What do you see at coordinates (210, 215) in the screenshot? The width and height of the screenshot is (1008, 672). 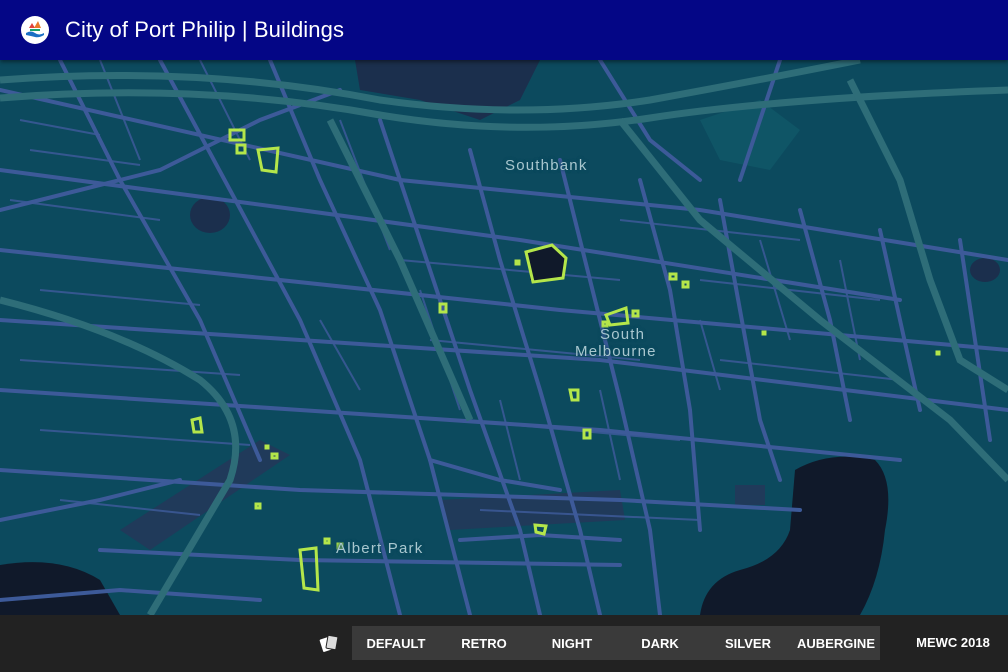 I see `park-area` at bounding box center [210, 215].